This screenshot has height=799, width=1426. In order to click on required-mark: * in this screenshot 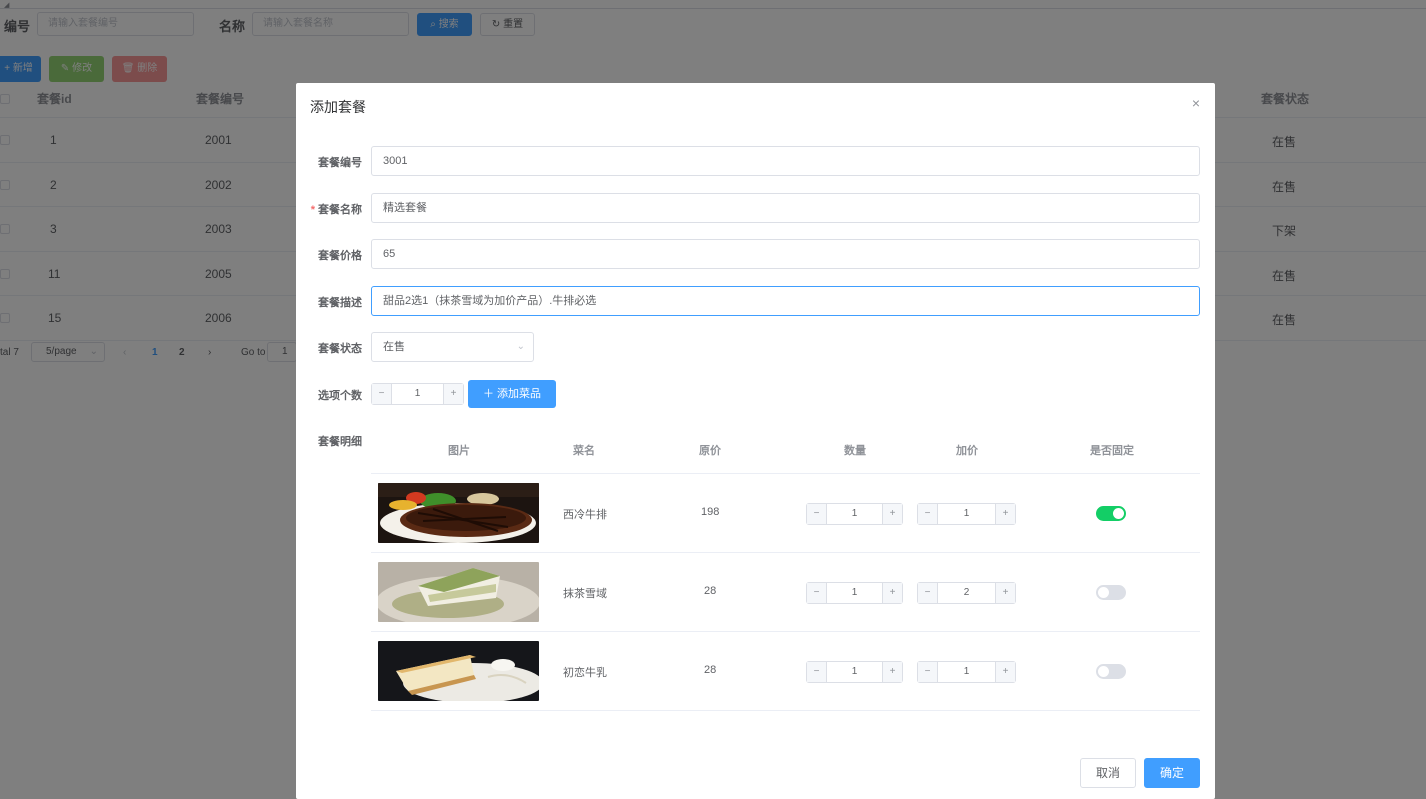, I will do `click(312, 210)`.